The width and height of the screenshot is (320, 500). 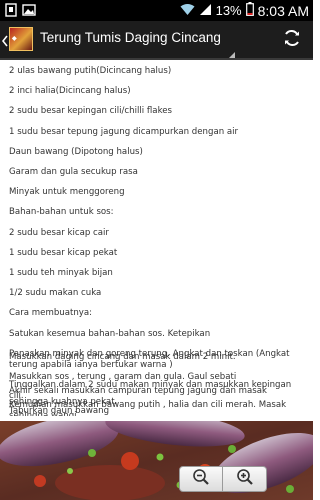 I want to click on zoom-in-button, so click(x=245, y=479).